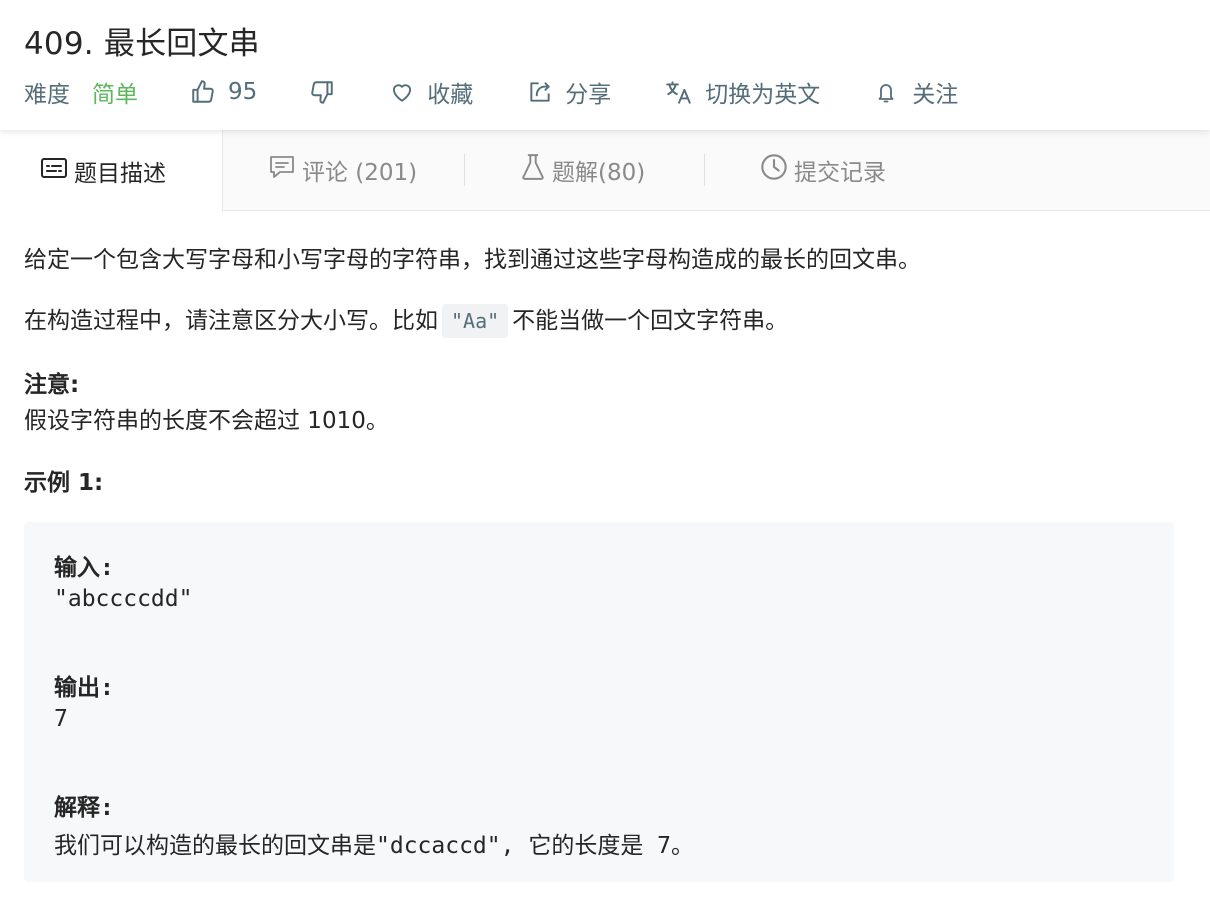 The image size is (1210, 918). I want to click on thumbs-up-icon, so click(203, 92).